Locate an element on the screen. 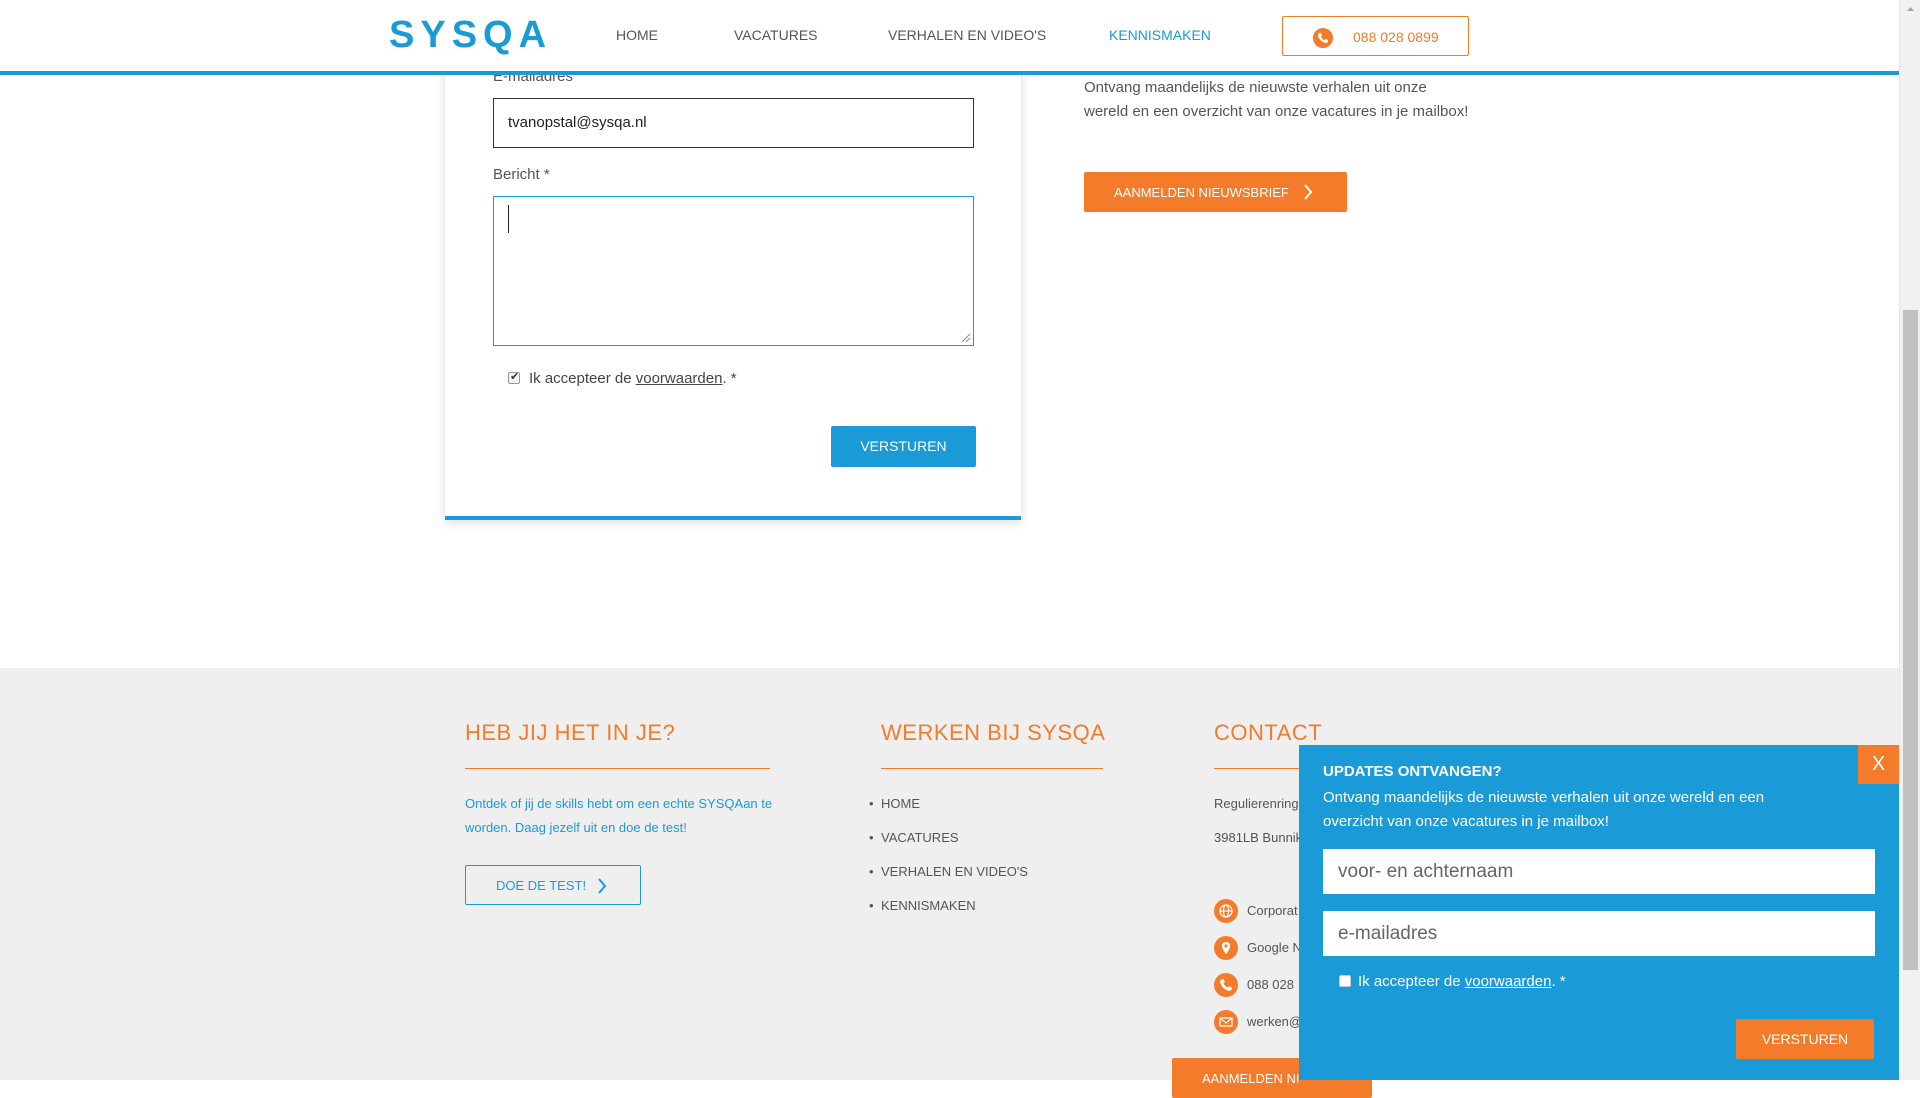 The width and height of the screenshot is (1920, 1098). message-label: Bericht * is located at coordinates (521, 174).